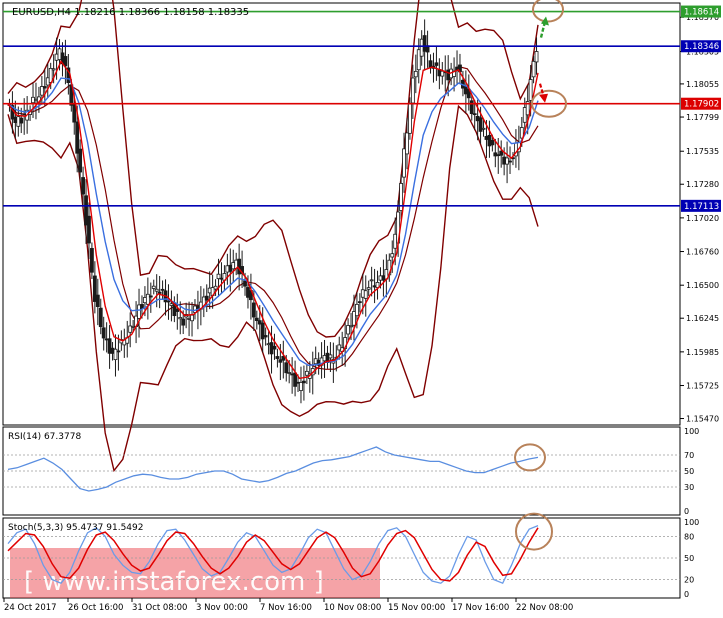  Describe the element at coordinates (689, 536) in the screenshot. I see `stoch-axis-label: 80` at that location.